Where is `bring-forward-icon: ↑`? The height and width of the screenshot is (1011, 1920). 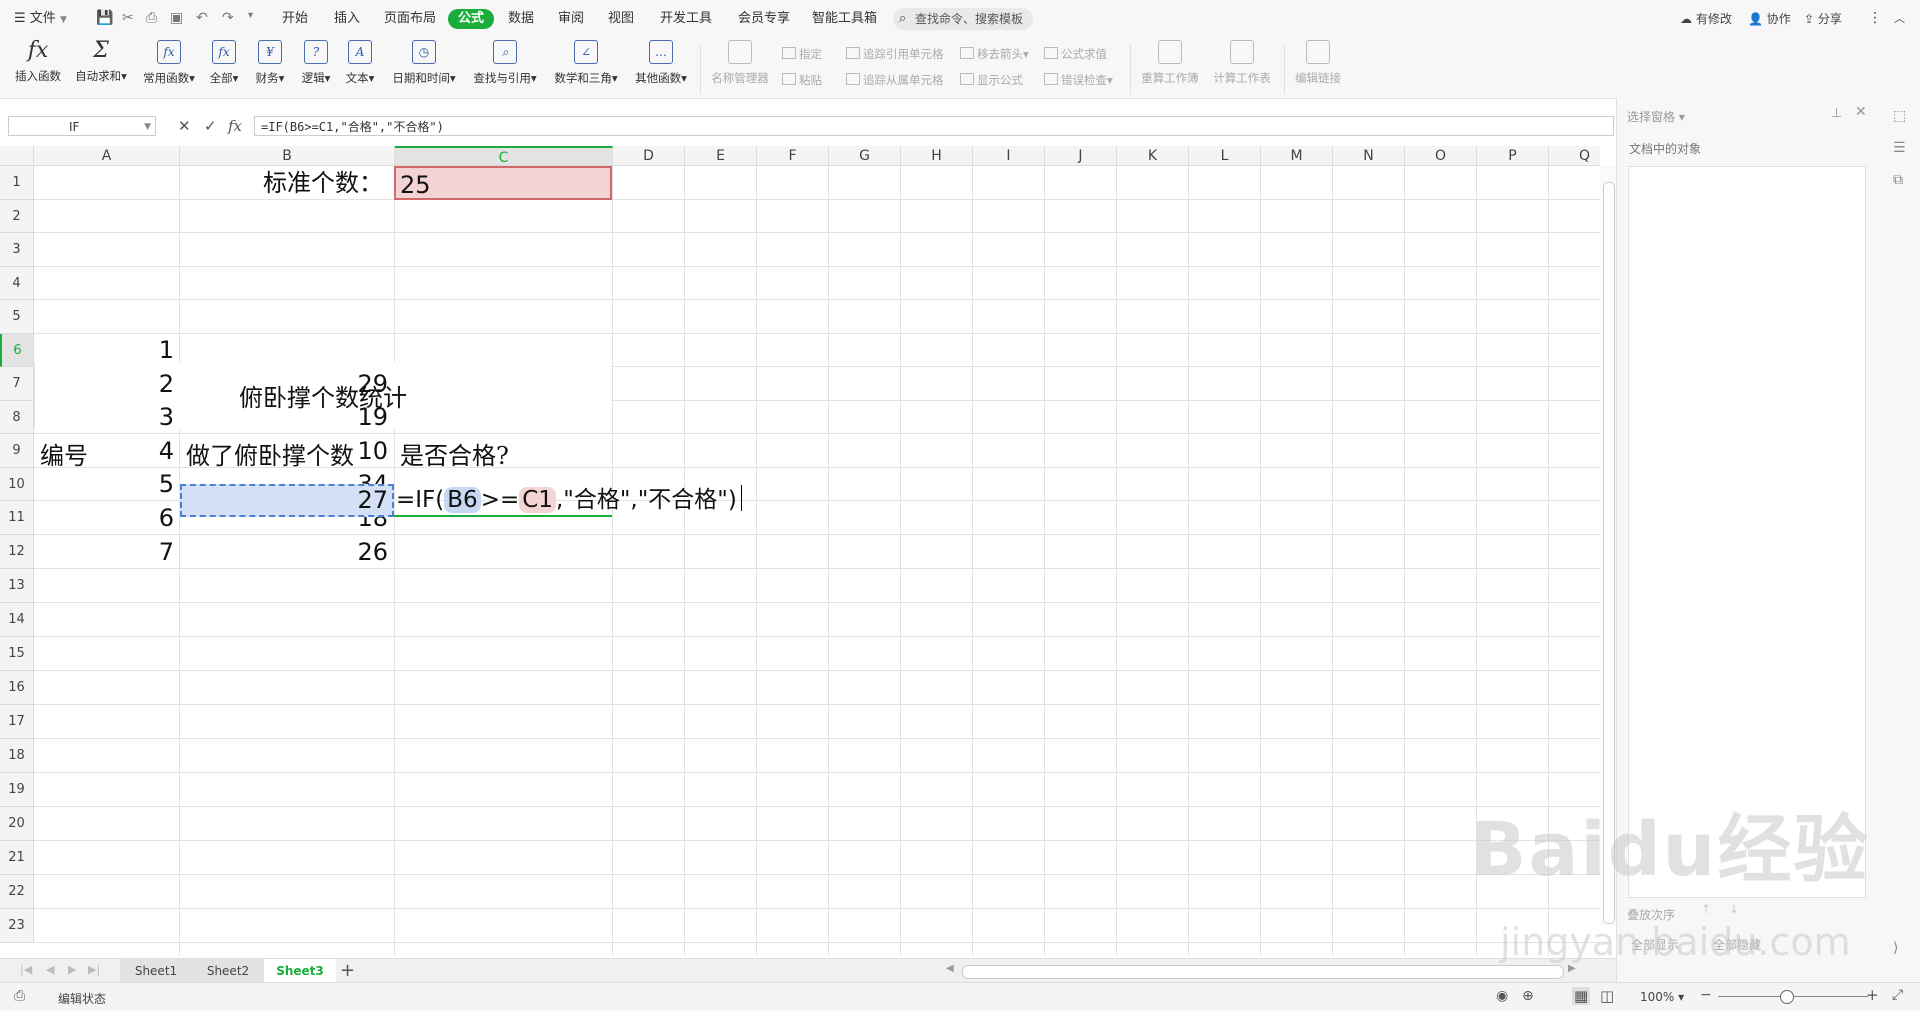 bring-forward-icon: ↑ is located at coordinates (1706, 909).